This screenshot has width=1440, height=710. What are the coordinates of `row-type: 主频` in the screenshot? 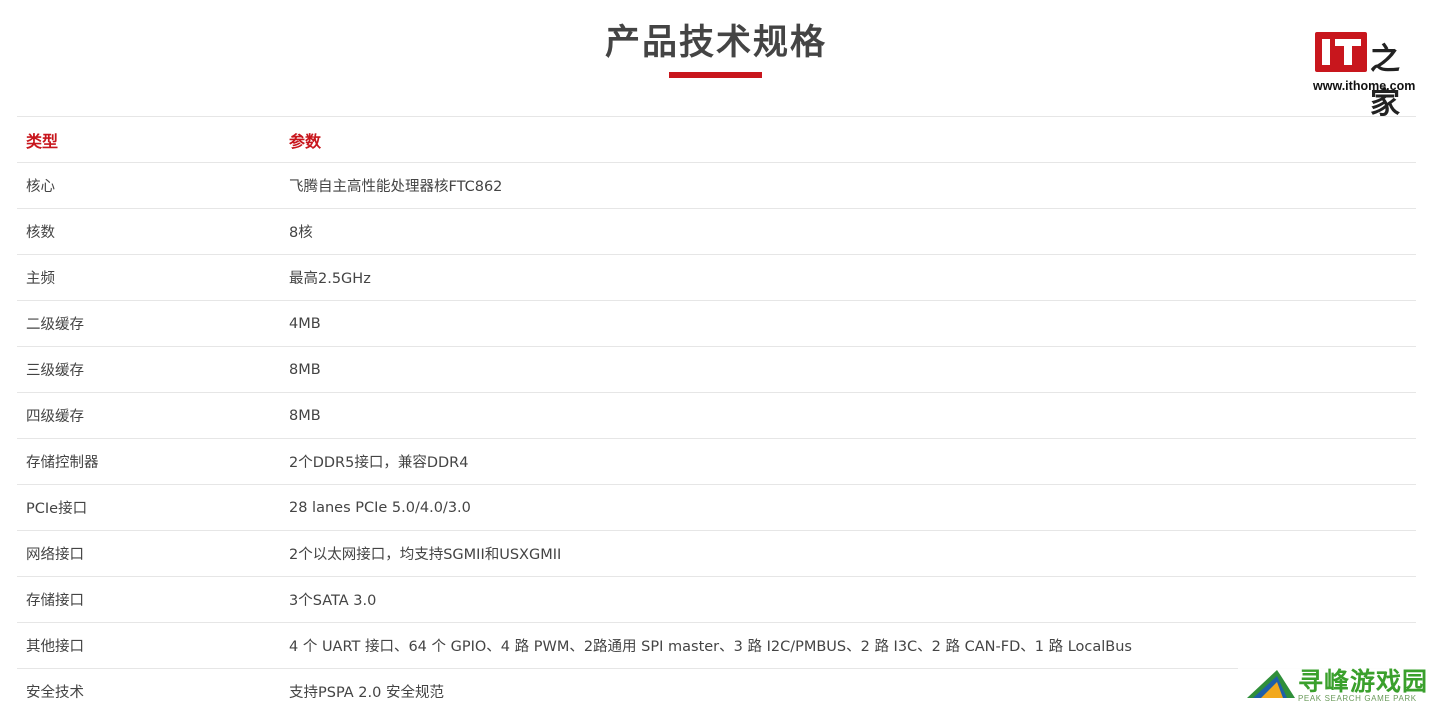 It's located at (148, 277).